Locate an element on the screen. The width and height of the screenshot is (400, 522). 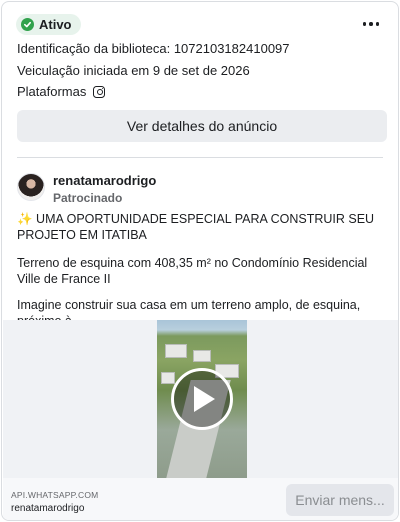
platforms: Plataformas is located at coordinates (61, 91).